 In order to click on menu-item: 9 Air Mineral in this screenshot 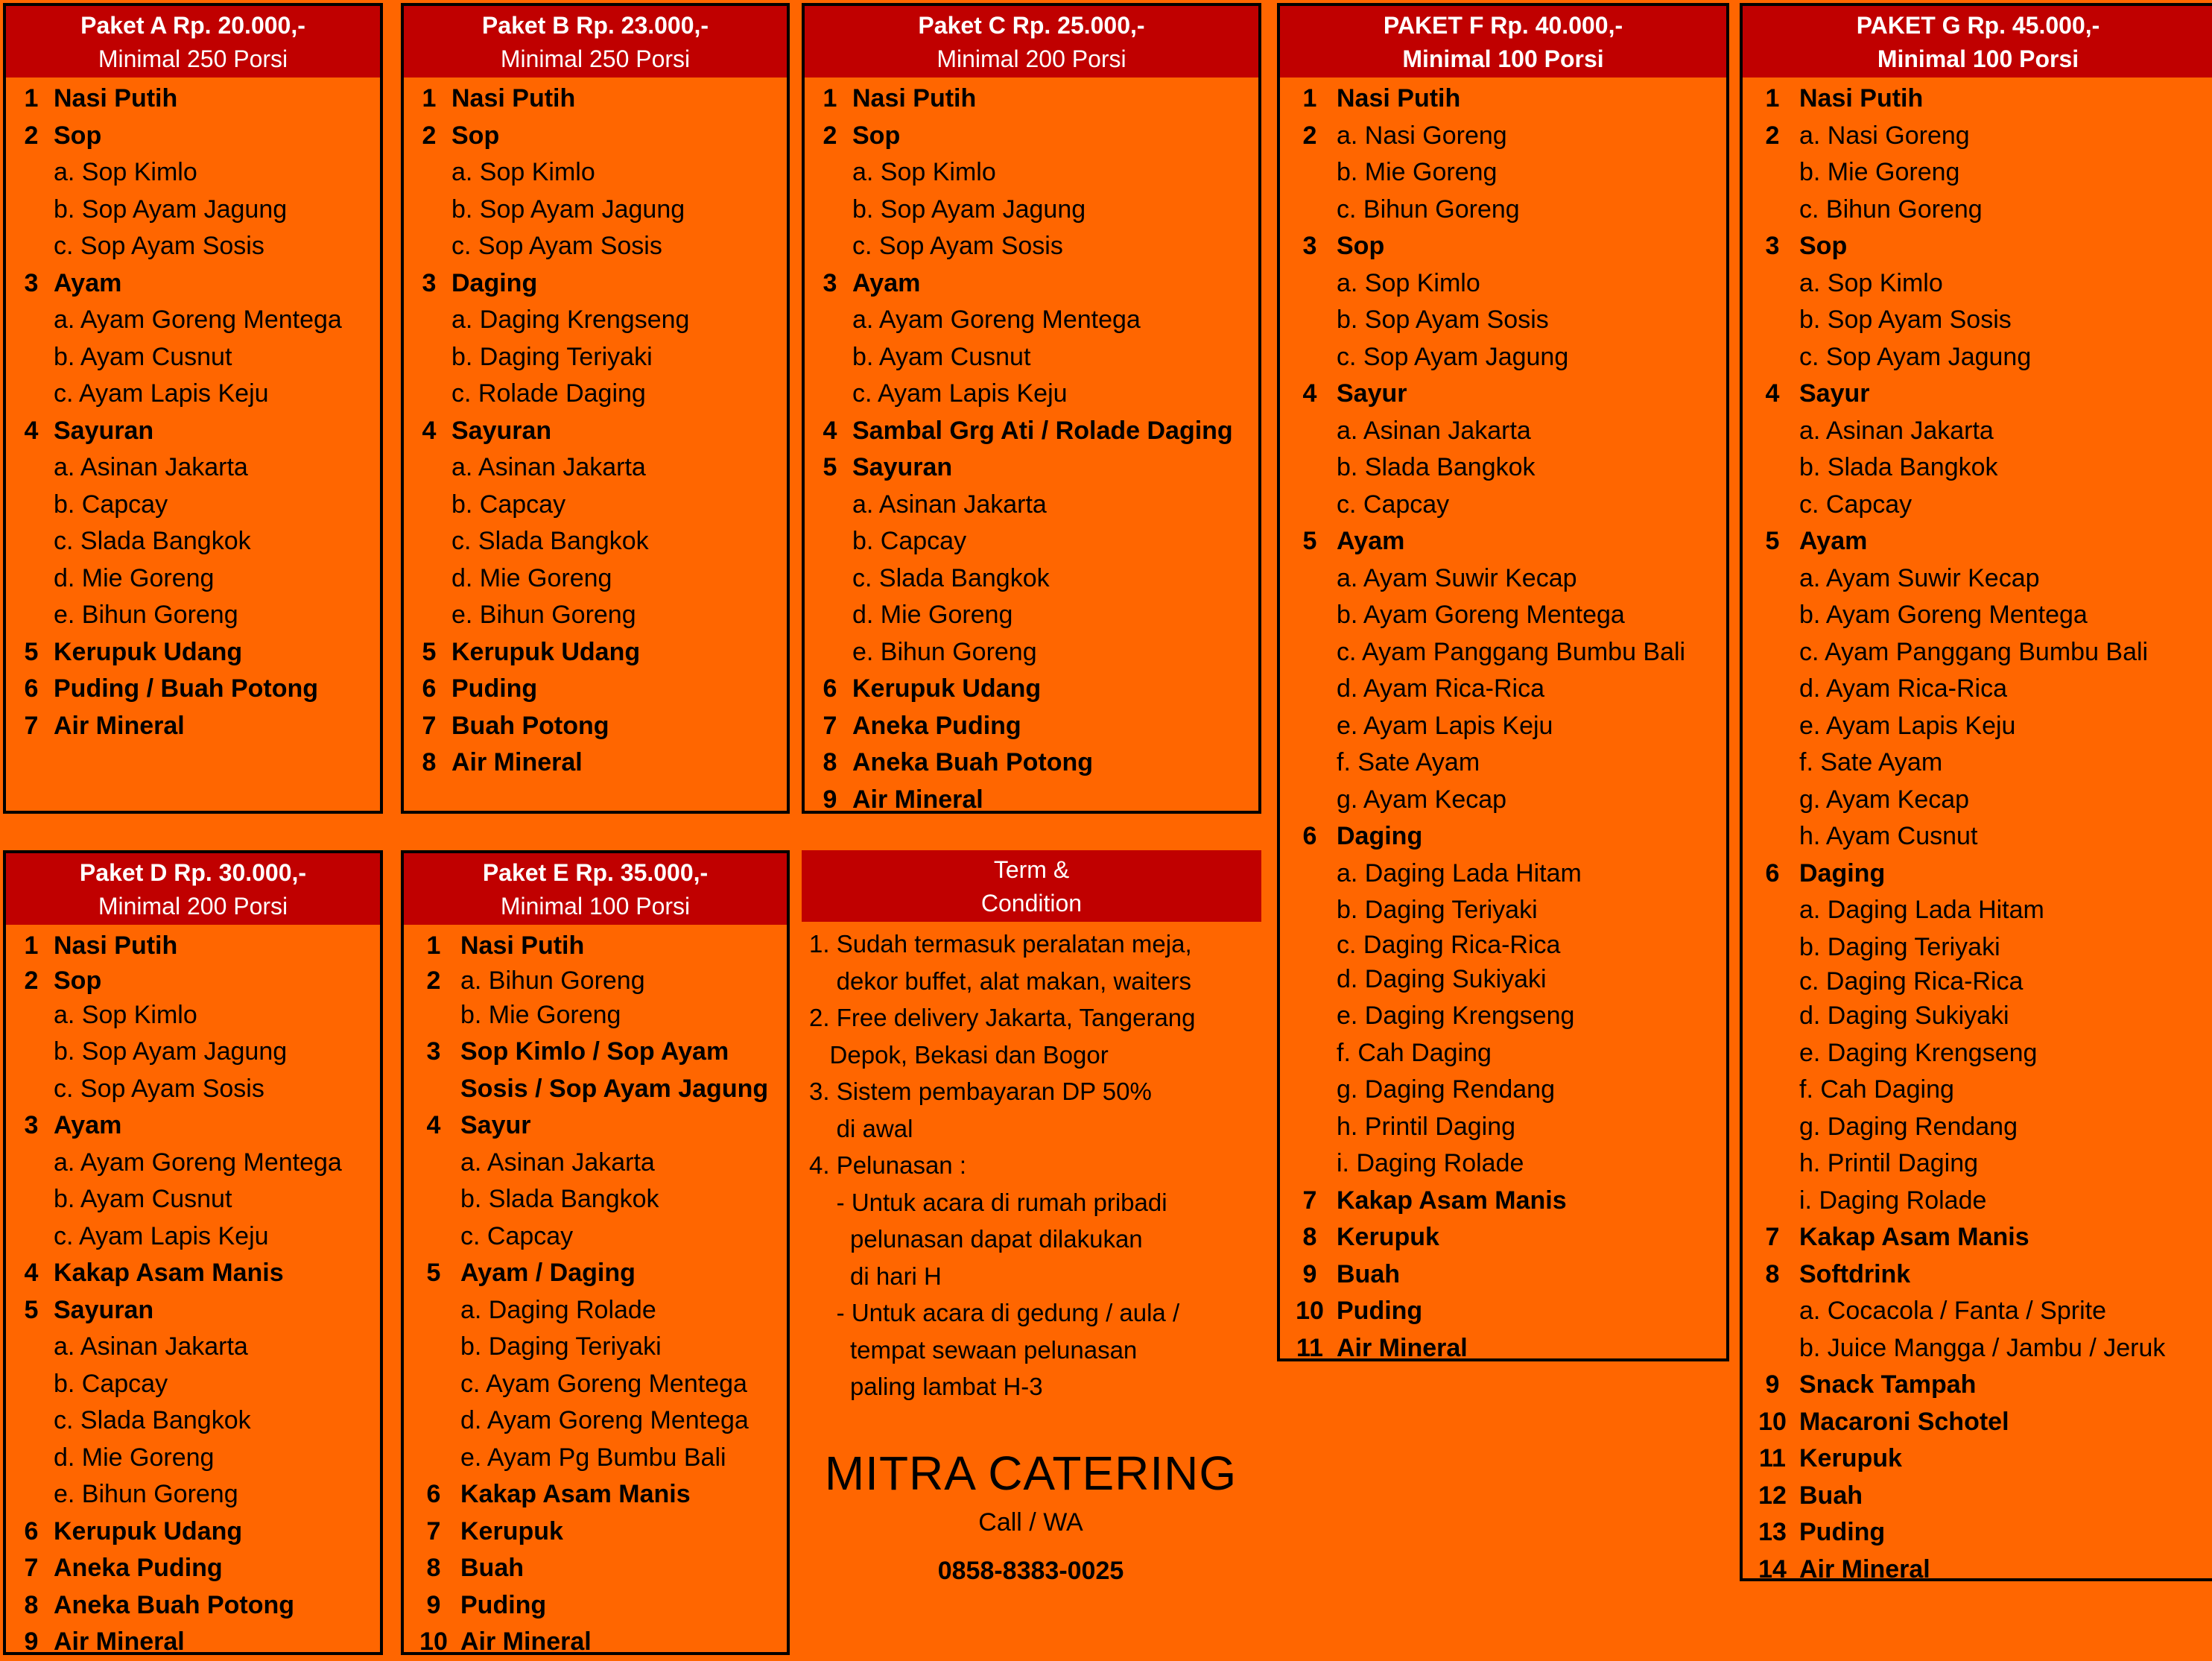, I will do `click(193, 1642)`.